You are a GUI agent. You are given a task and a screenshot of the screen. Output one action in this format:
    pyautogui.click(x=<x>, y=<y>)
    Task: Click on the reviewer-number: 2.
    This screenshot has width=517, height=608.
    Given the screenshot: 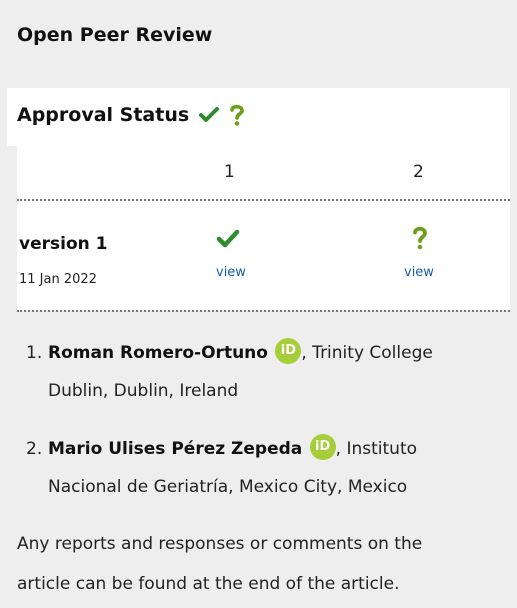 What is the action you would take?
    pyautogui.click(x=34, y=449)
    